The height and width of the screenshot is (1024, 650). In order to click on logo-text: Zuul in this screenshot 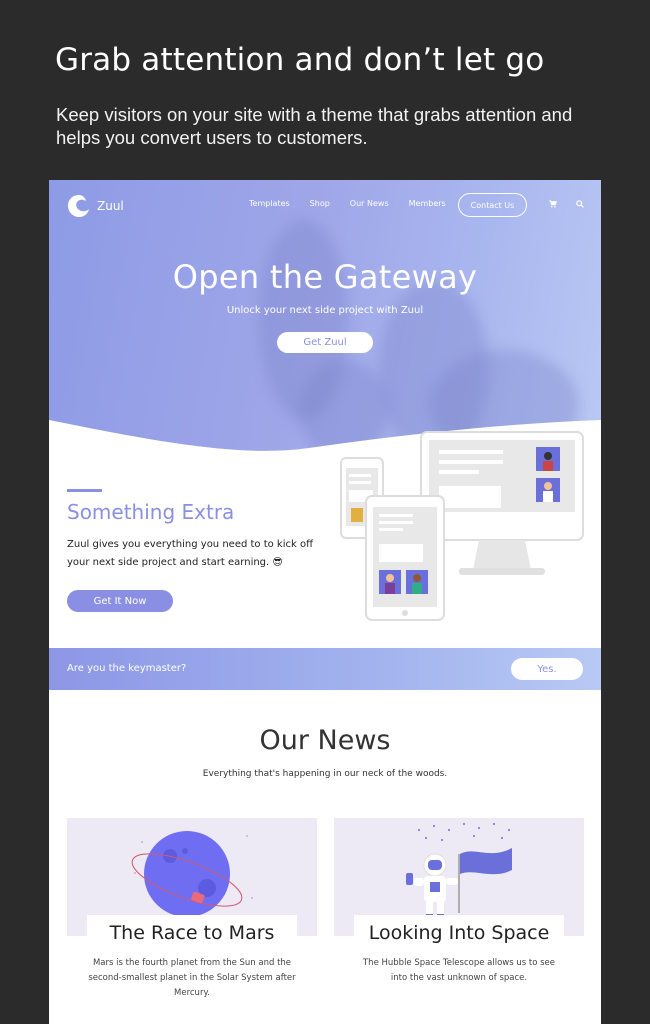, I will do `click(110, 206)`.